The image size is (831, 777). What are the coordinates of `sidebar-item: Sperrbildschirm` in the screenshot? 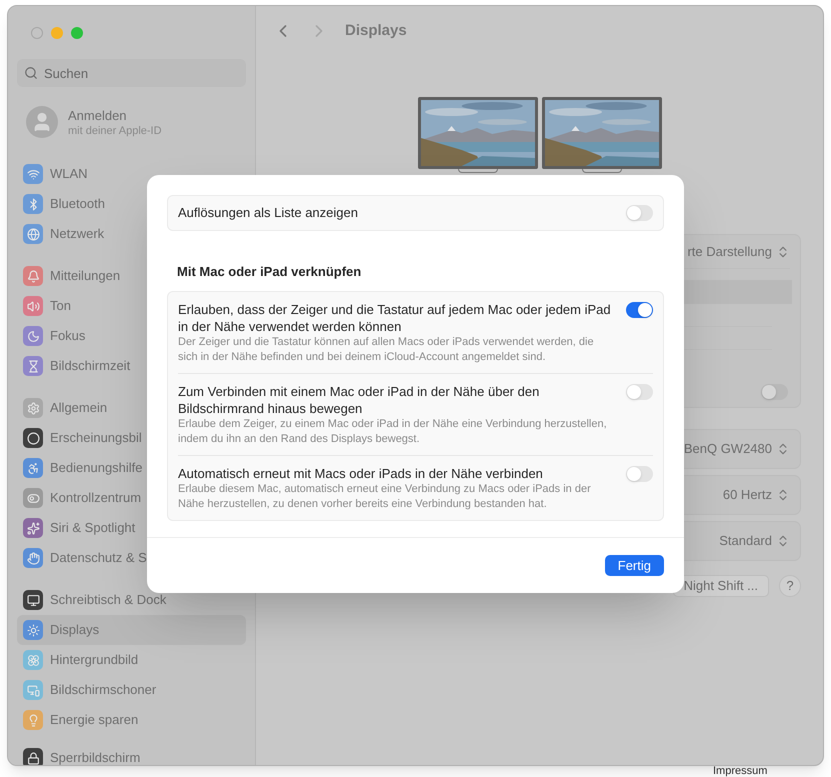 It's located at (131, 754).